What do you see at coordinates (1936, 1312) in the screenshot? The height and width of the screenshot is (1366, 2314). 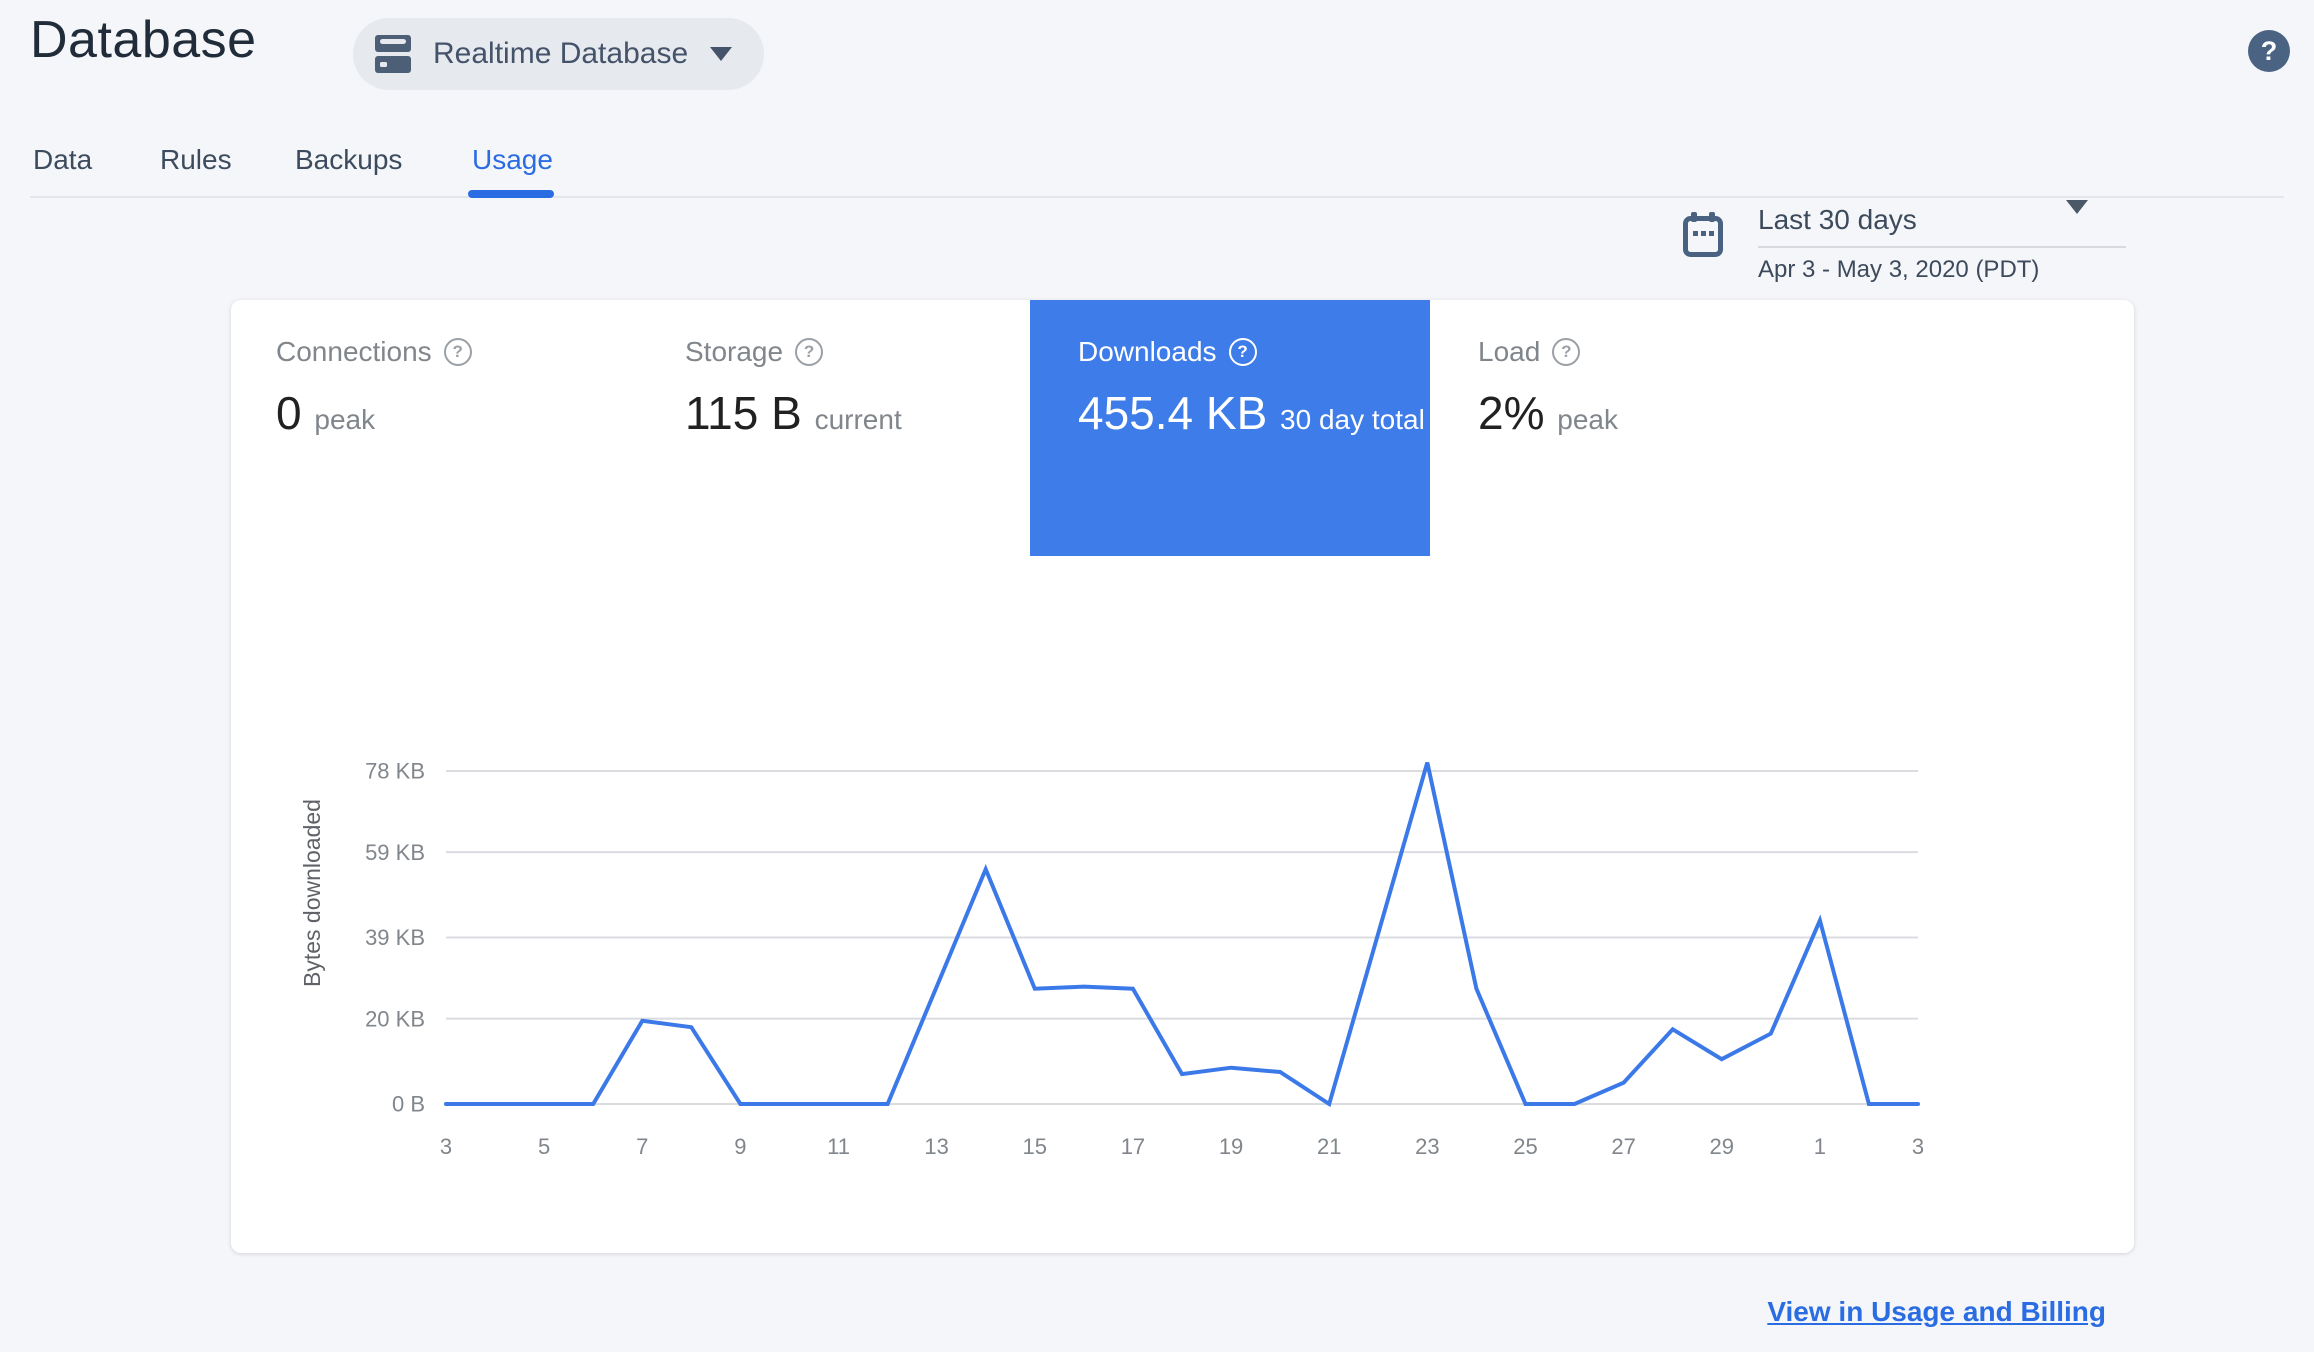 I see `view-usage-billing-link: View in Usage and Billing` at bounding box center [1936, 1312].